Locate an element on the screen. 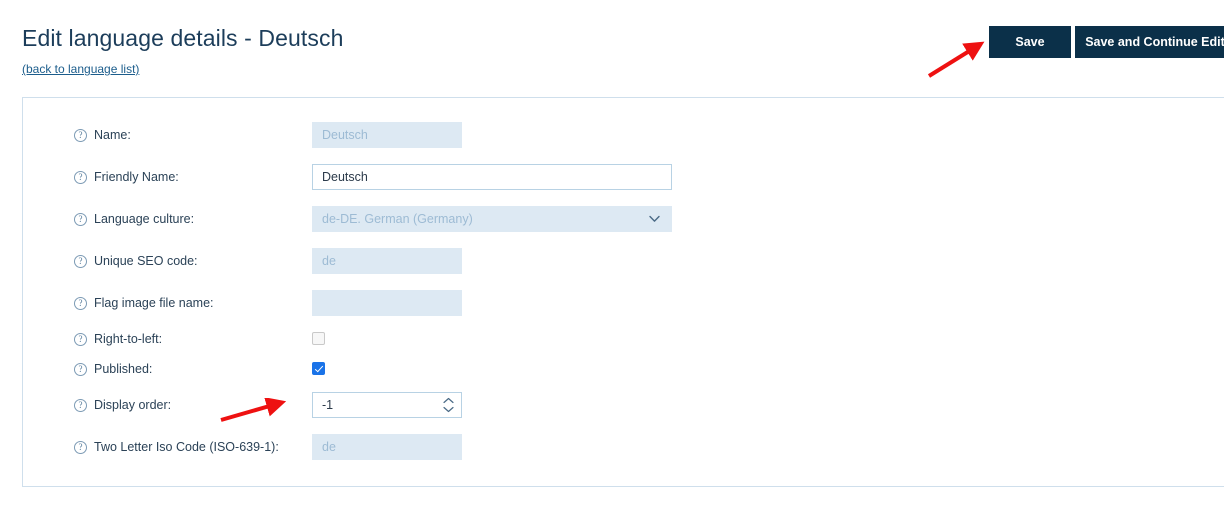 The height and width of the screenshot is (526, 1224). display-order-input: -1 is located at coordinates (387, 405).